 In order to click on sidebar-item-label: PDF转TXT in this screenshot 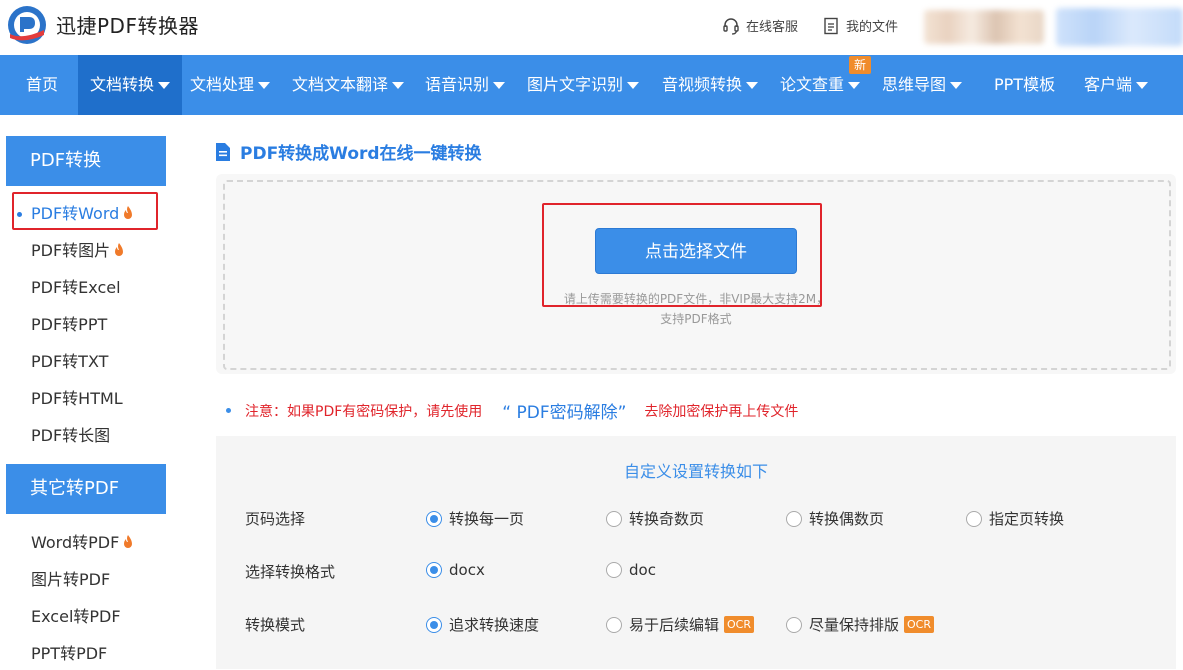, I will do `click(70, 361)`.